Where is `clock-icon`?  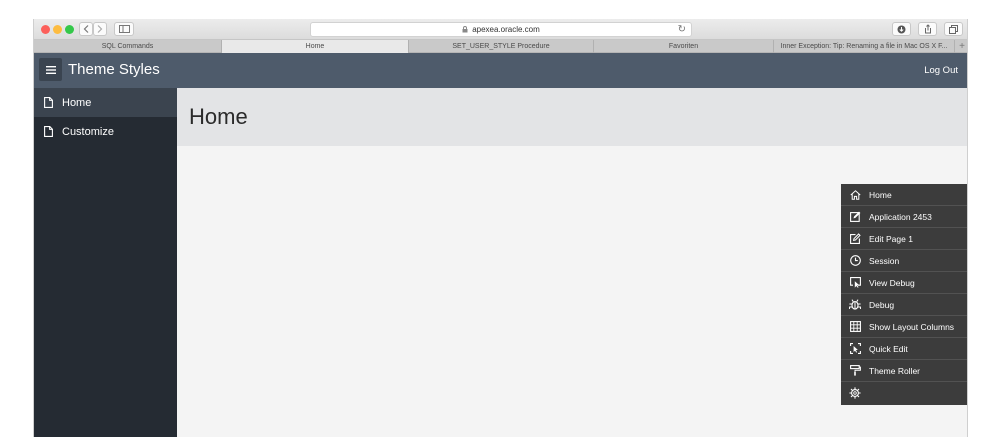 clock-icon is located at coordinates (855, 260).